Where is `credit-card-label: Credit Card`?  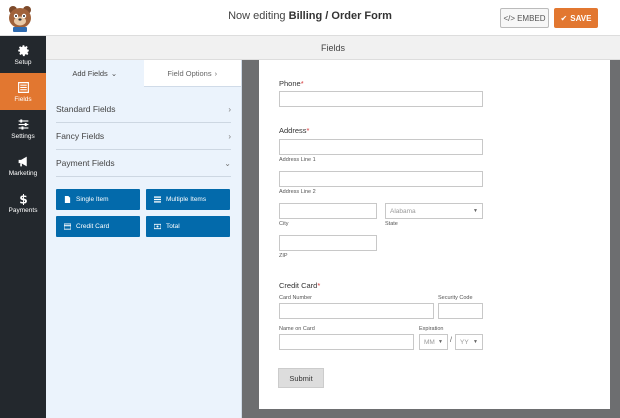
credit-card-label: Credit Card is located at coordinates (93, 226).